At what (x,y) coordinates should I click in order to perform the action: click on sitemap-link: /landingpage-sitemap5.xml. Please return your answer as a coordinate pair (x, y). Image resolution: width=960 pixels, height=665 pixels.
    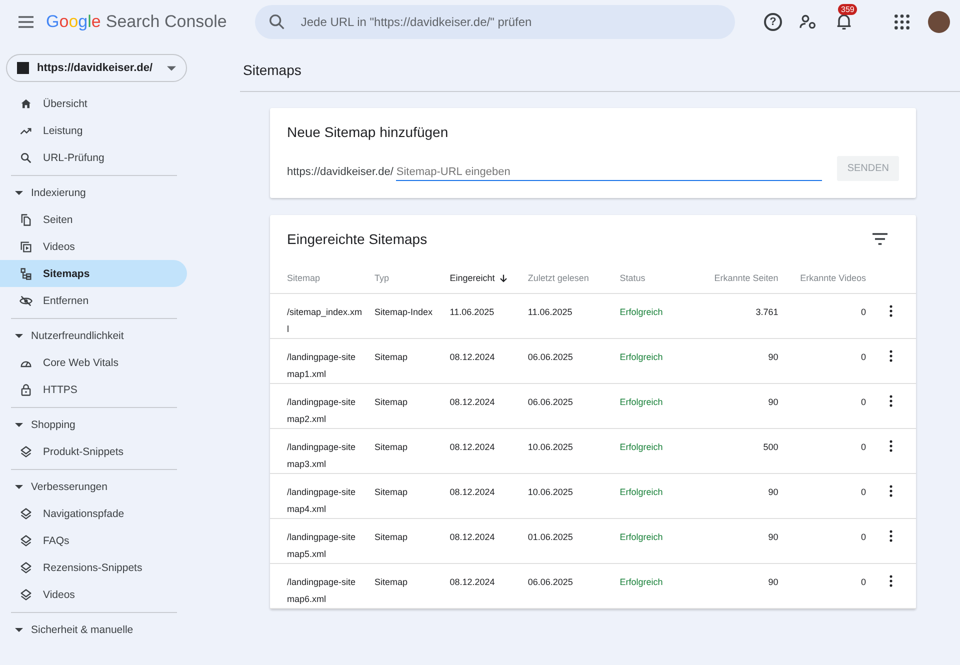
    Looking at the image, I should click on (325, 546).